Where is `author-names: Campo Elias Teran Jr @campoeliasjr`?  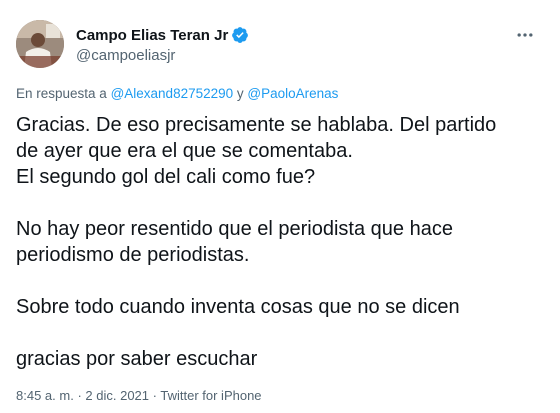
author-names: Campo Elias Teran Jr @campoeliasjr is located at coordinates (162, 44).